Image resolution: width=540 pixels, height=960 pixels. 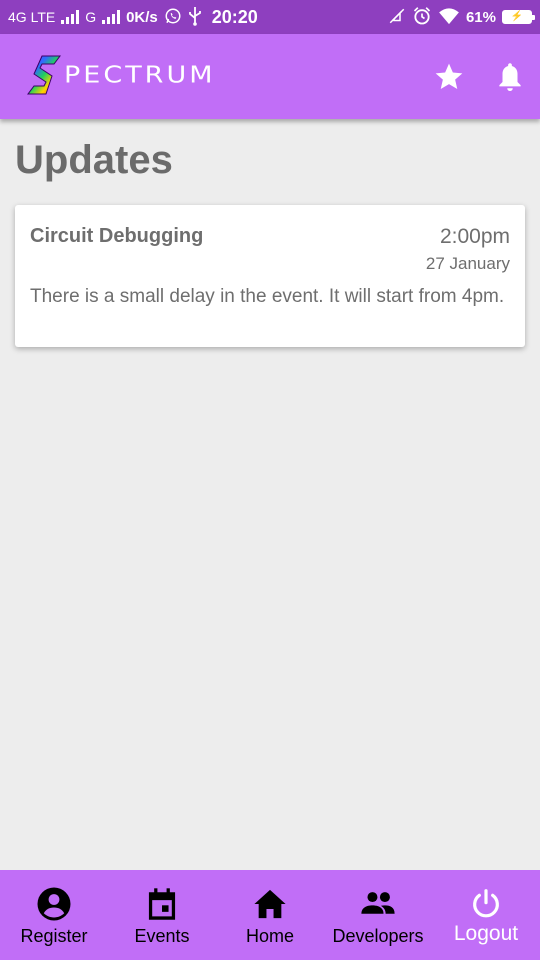 I want to click on nav-events: Events, so click(x=162, y=915).